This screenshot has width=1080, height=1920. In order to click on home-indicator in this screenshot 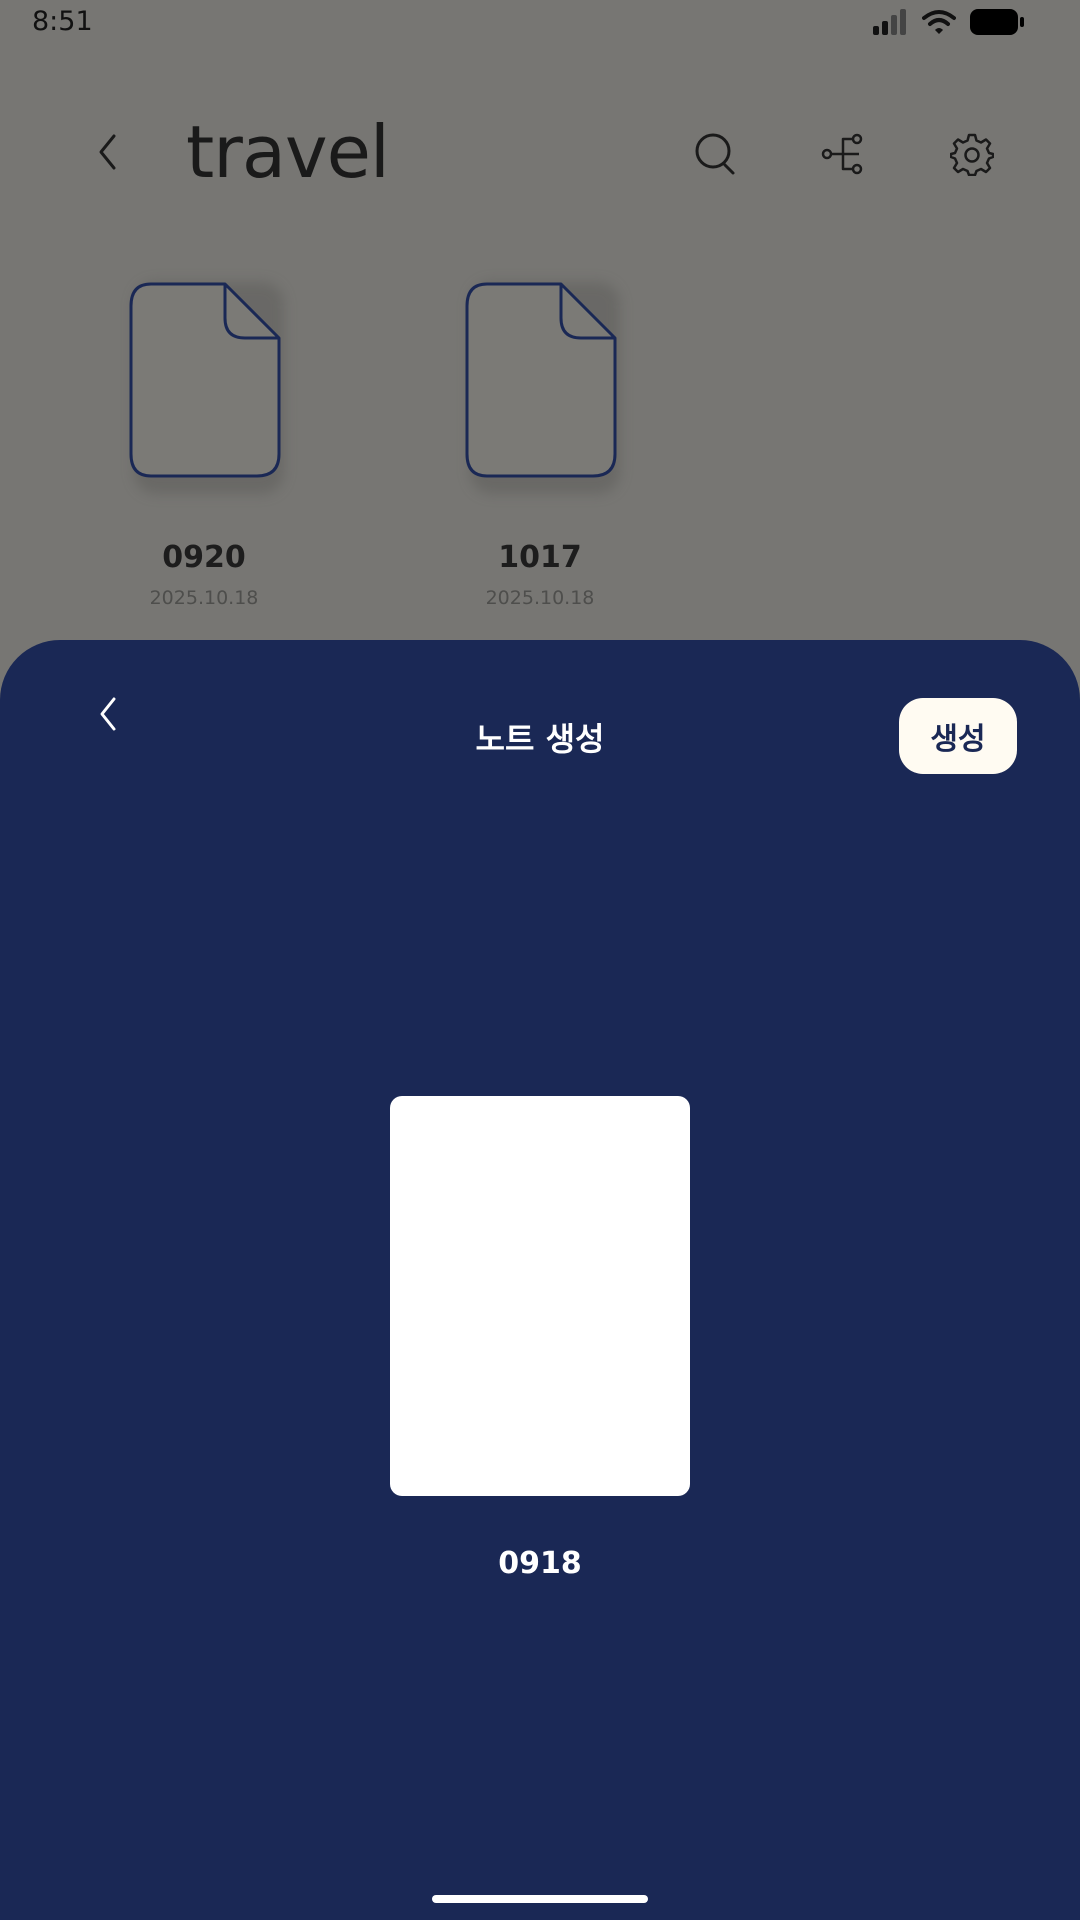, I will do `click(540, 1899)`.